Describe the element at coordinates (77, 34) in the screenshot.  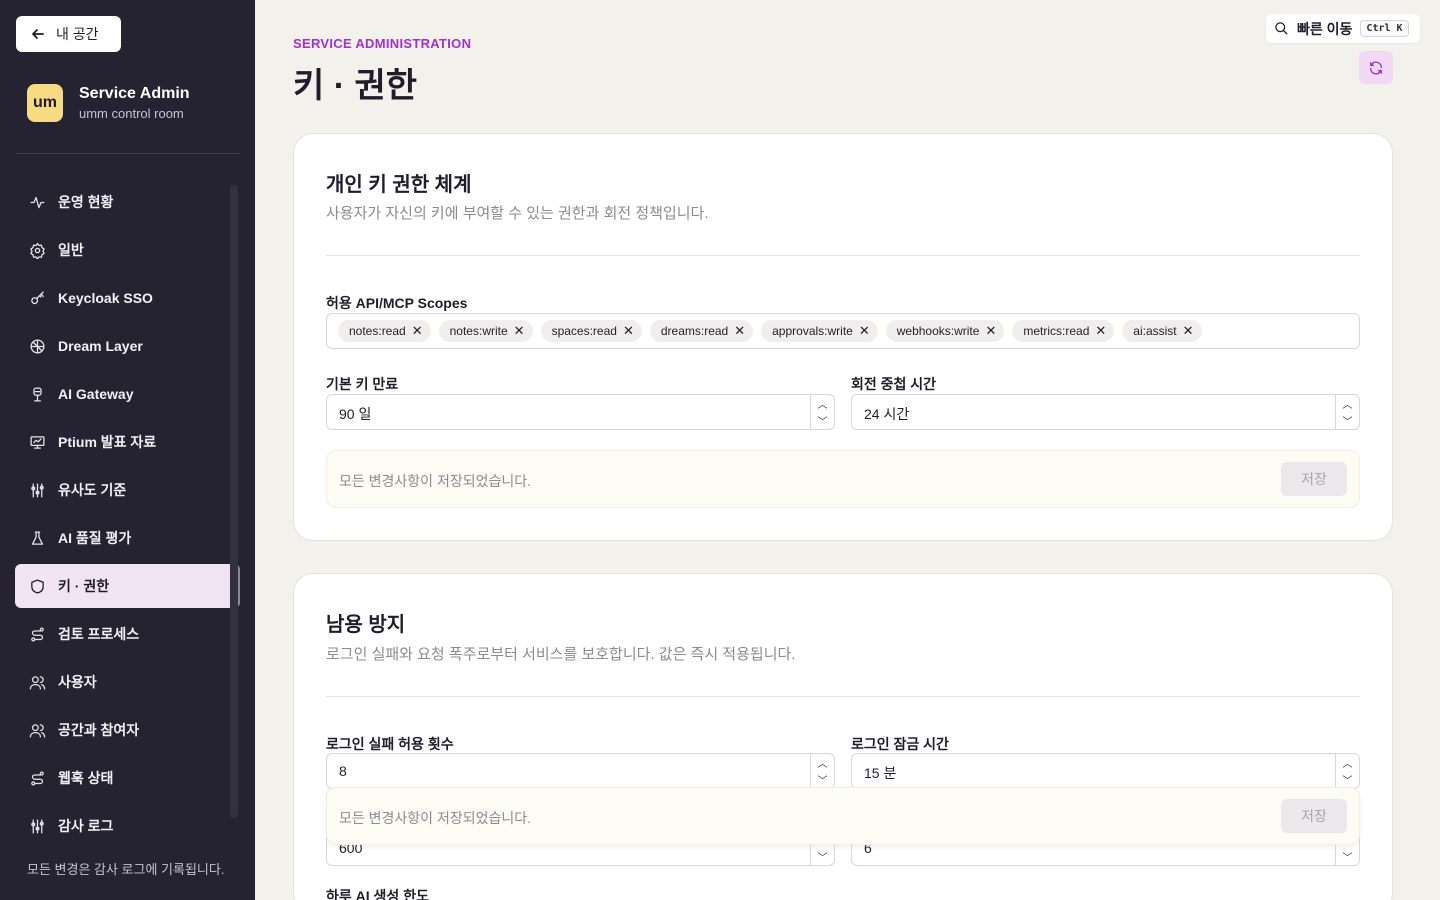
I see `back-button-label: 내 공간` at that location.